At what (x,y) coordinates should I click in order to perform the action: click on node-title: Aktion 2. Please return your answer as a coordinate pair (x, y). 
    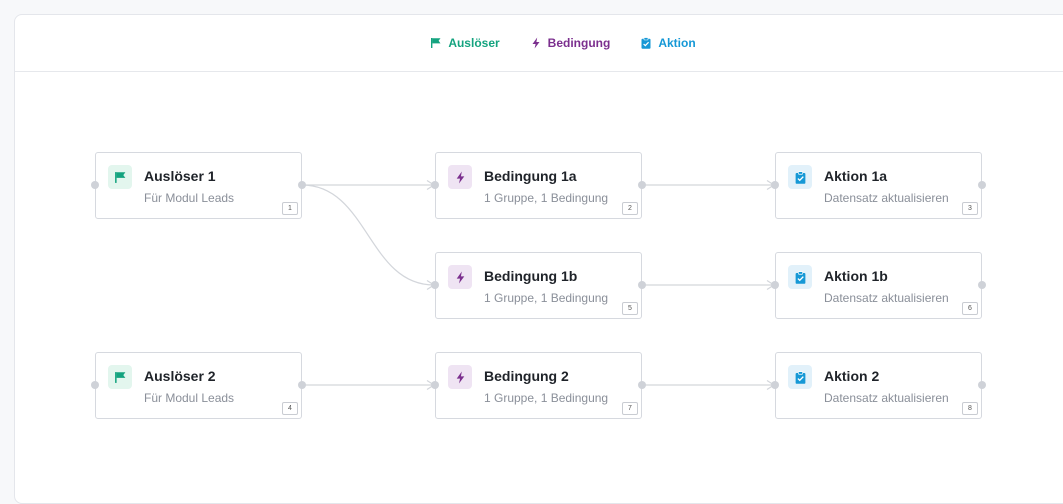
    Looking at the image, I should click on (852, 376).